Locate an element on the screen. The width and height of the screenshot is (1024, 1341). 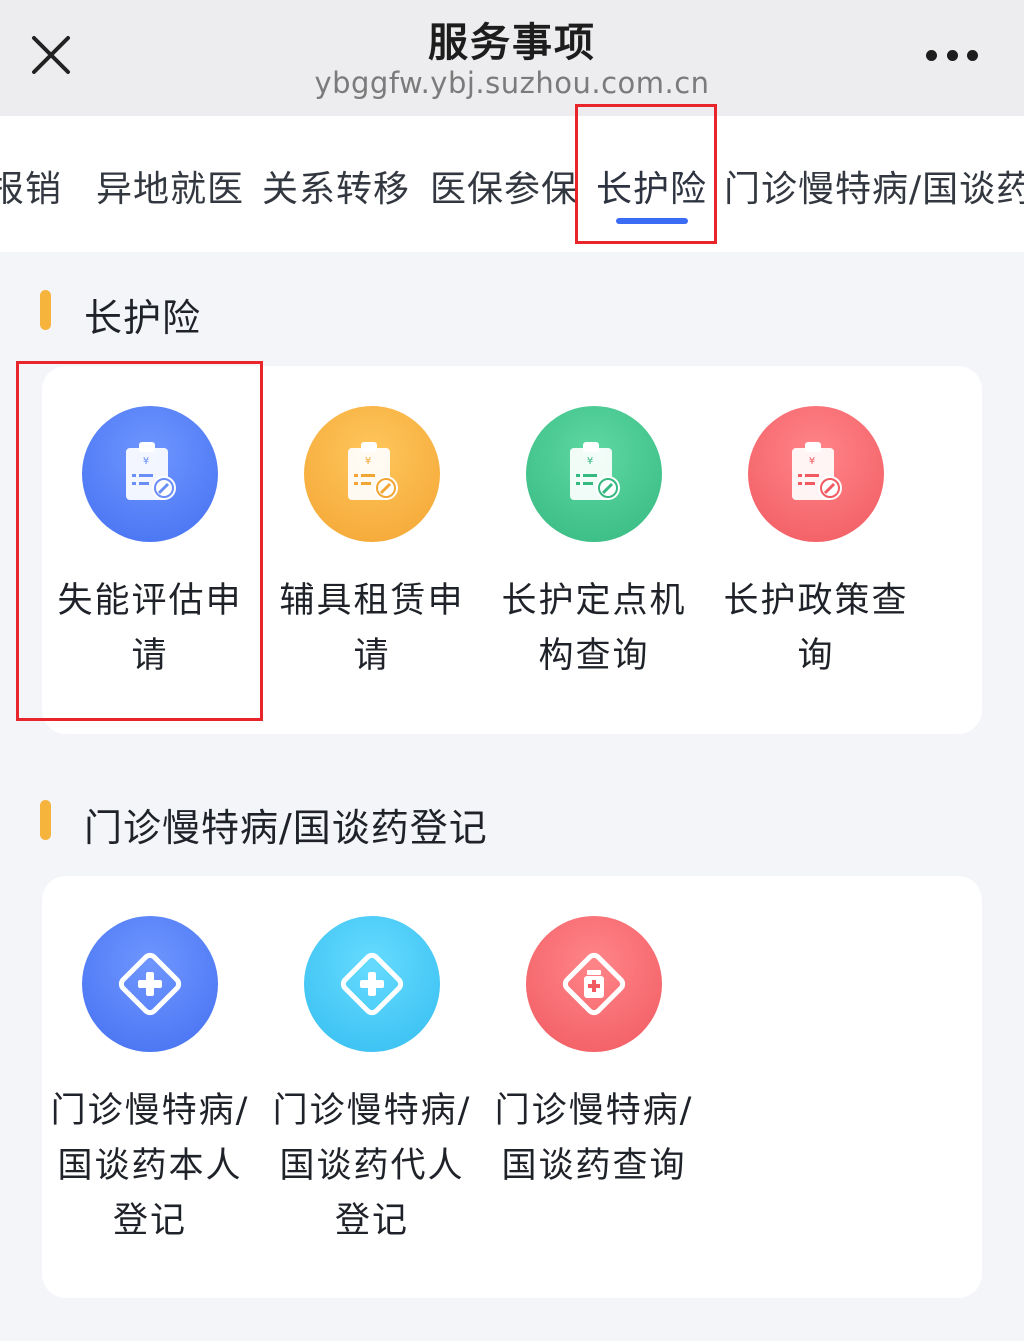
service-label-line: 长护定点机 is located at coordinates (594, 601).